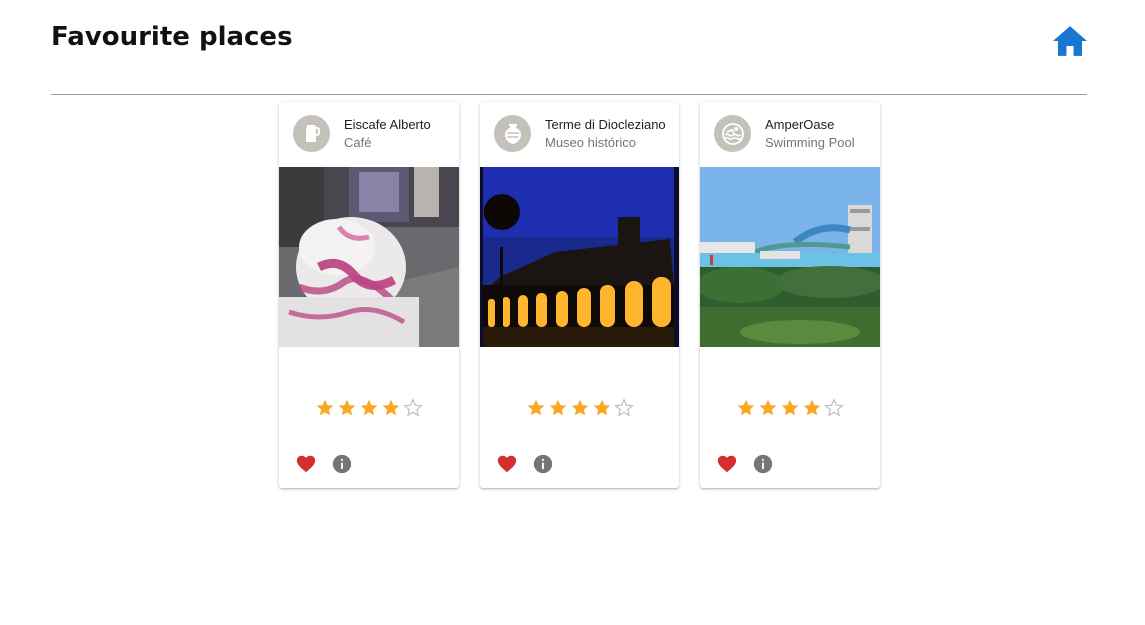 Image resolution: width=1145 pixels, height=625 pixels. I want to click on card-header: AmperOase Swimming Pool, so click(790, 134).